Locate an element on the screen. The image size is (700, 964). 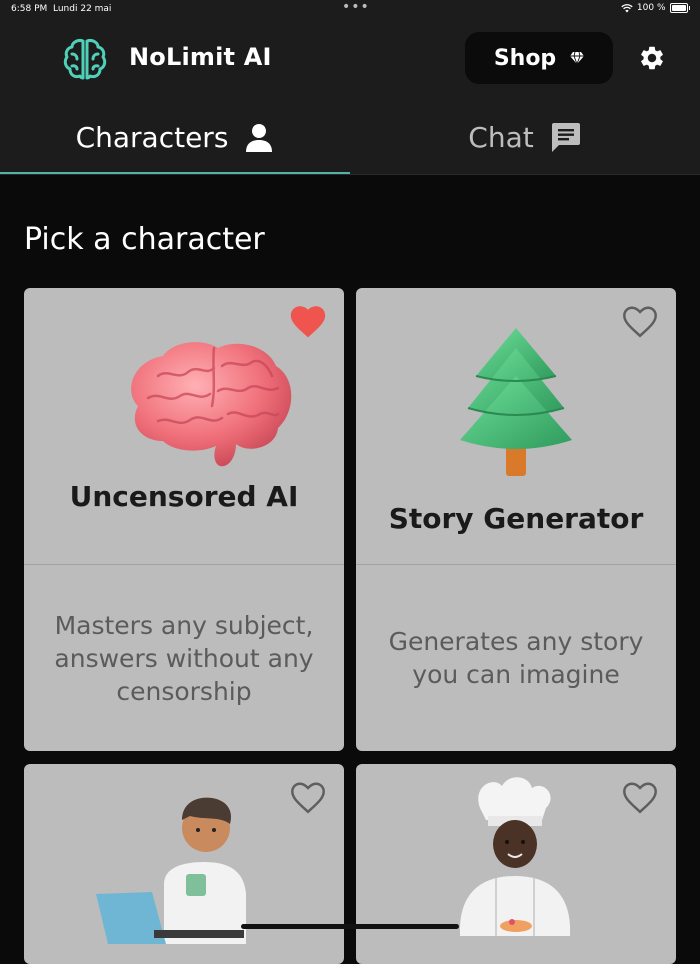
shop-button: Shop is located at coordinates (539, 58).